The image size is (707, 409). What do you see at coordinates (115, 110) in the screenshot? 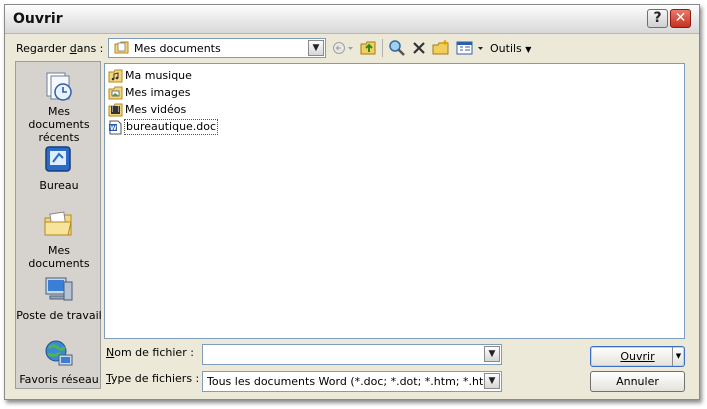
I see `folder-video-icon` at bounding box center [115, 110].